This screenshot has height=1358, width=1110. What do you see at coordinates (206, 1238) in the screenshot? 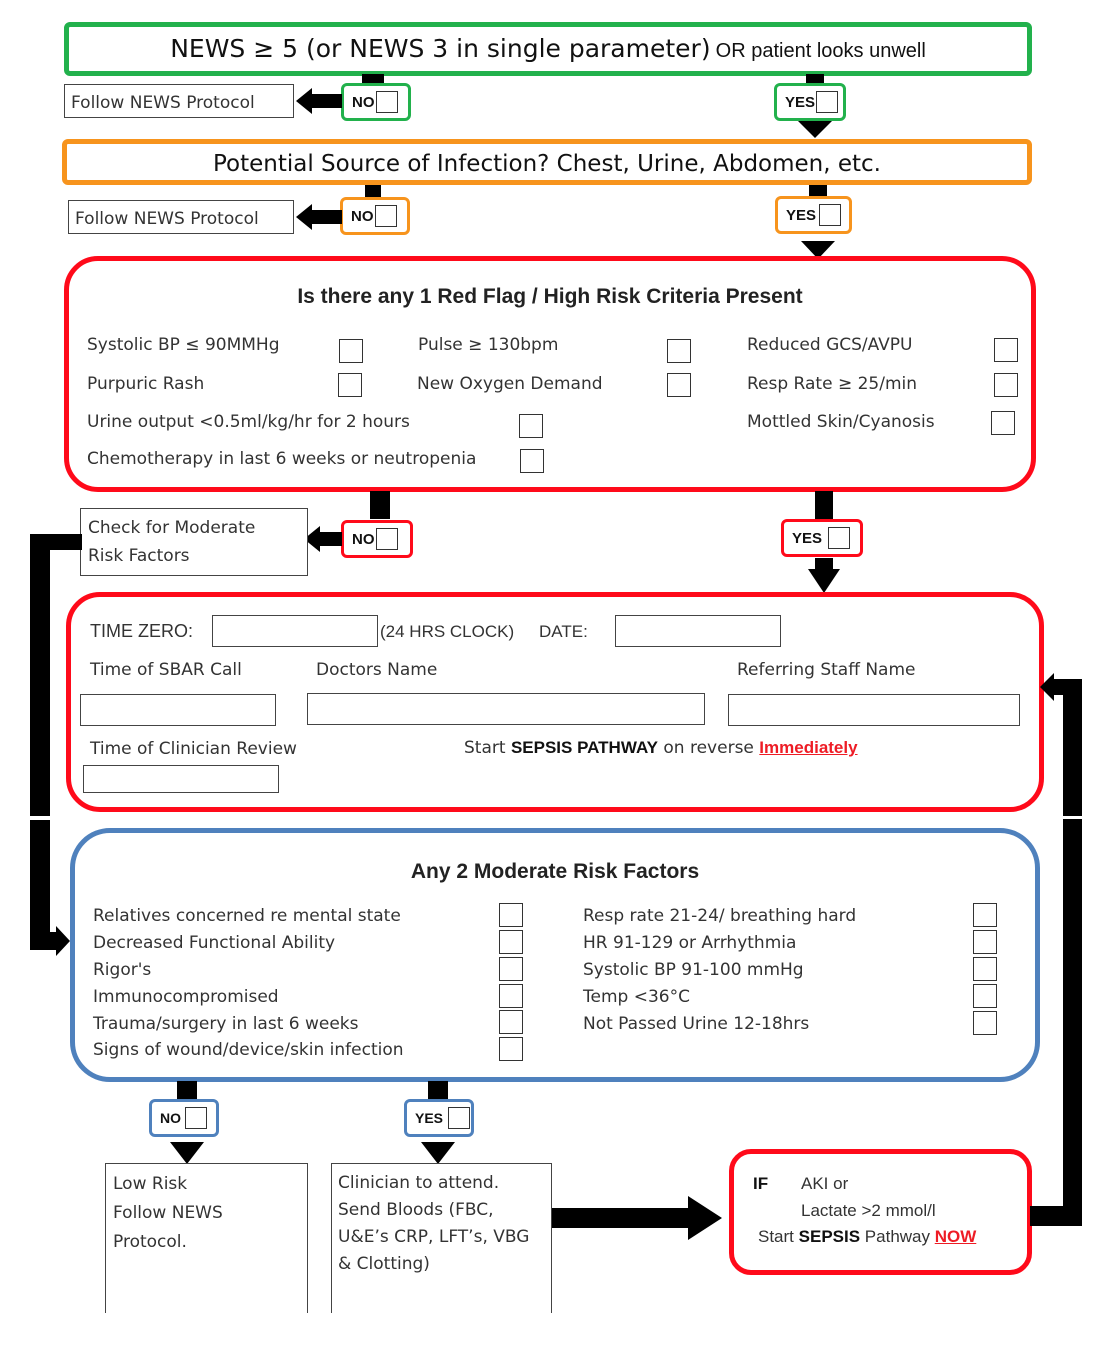
I see `low-risk-box: Low Risk Follow NEWS Protocol.` at bounding box center [206, 1238].